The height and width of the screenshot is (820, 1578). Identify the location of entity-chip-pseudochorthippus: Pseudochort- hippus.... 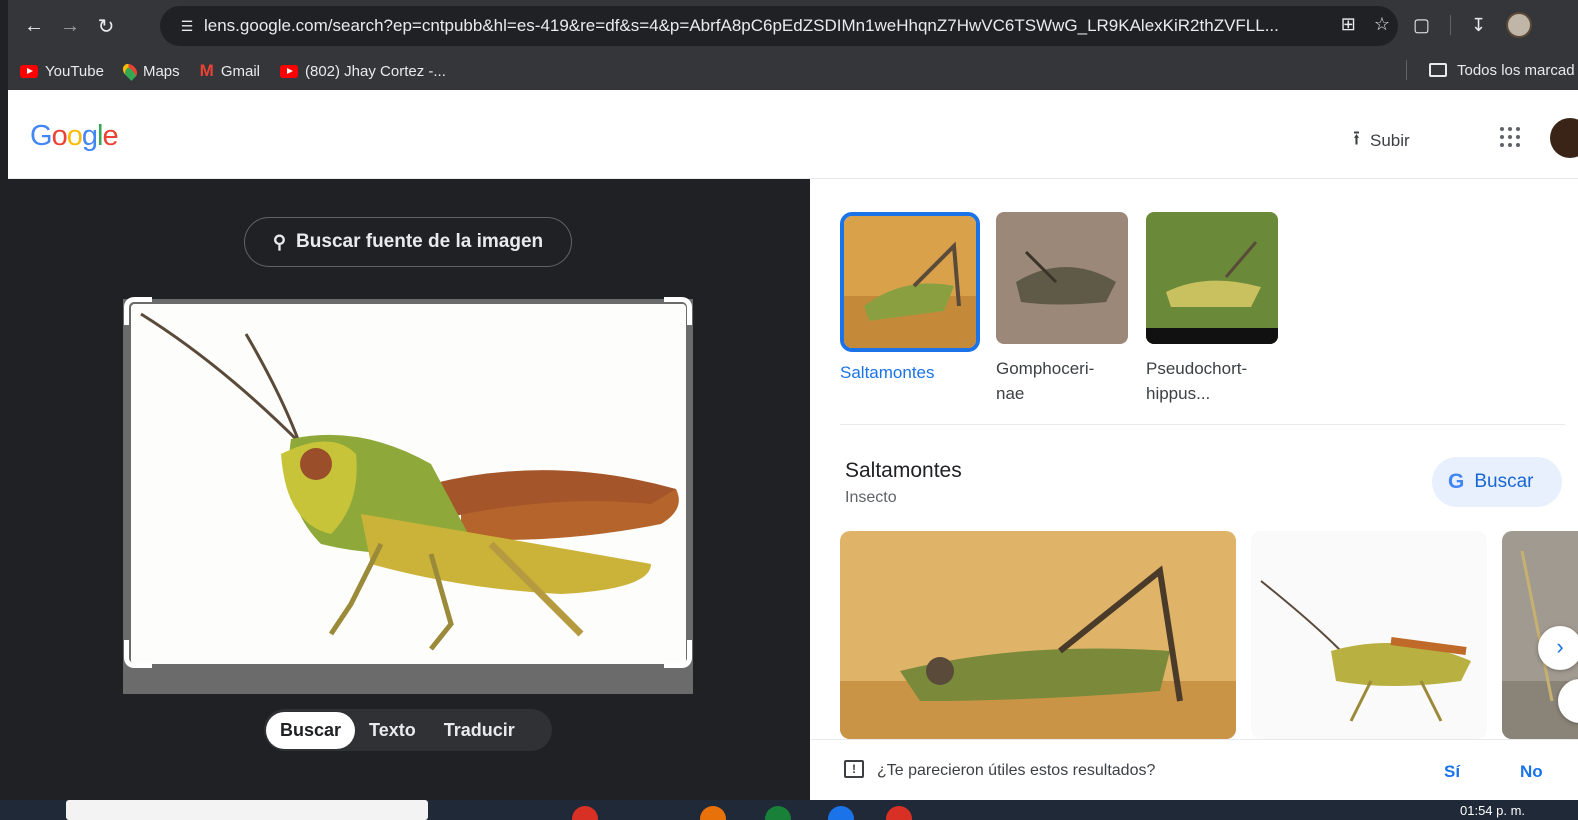
(1216, 309).